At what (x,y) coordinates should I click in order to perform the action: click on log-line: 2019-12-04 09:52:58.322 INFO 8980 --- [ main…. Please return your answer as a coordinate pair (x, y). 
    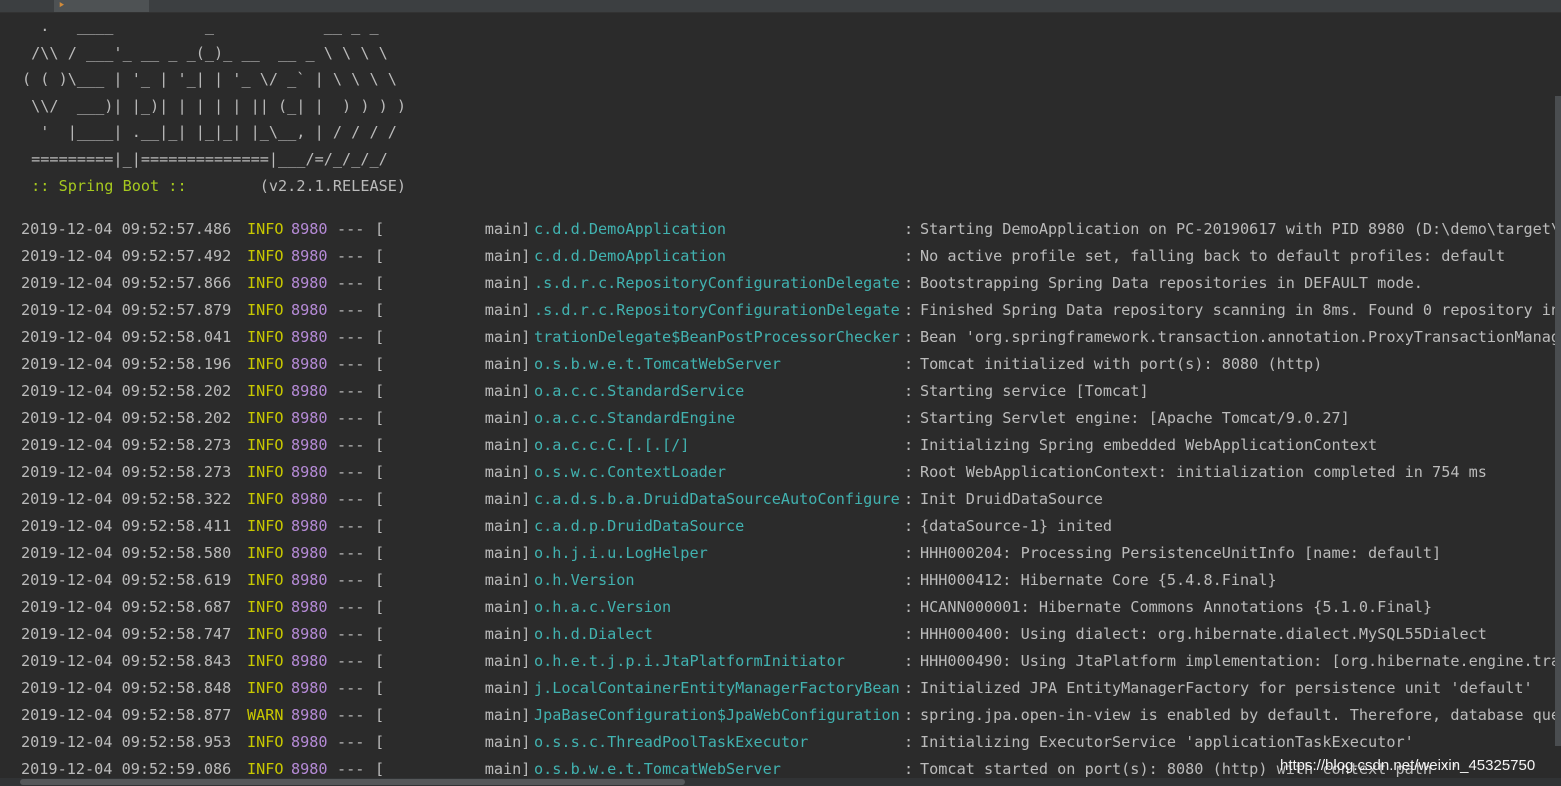
    Looking at the image, I should click on (791, 499).